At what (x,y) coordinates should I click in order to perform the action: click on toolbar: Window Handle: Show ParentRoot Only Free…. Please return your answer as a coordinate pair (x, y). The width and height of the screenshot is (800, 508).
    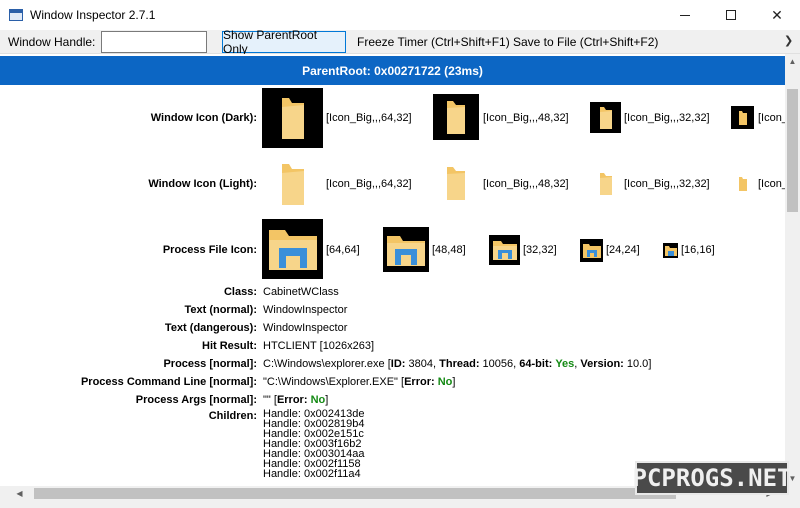
    Looking at the image, I should click on (400, 42).